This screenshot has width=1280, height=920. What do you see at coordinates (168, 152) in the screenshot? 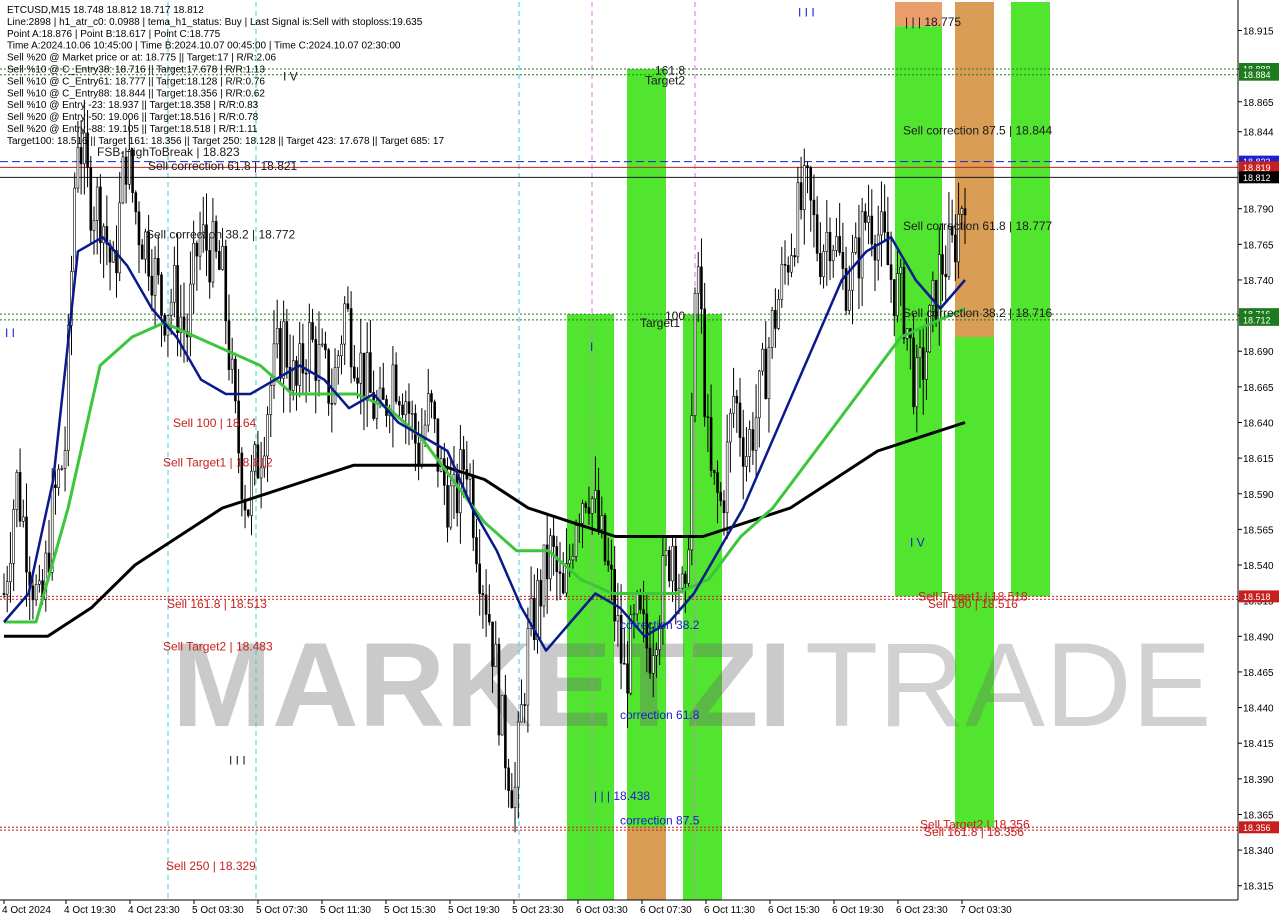
I see `chart-annotation: FSB-HighToBreak | 18.823` at bounding box center [168, 152].